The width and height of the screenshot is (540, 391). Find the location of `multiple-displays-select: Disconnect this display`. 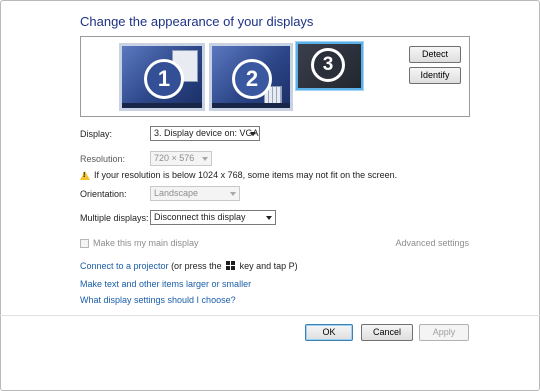

multiple-displays-select: Disconnect this display is located at coordinates (213, 217).